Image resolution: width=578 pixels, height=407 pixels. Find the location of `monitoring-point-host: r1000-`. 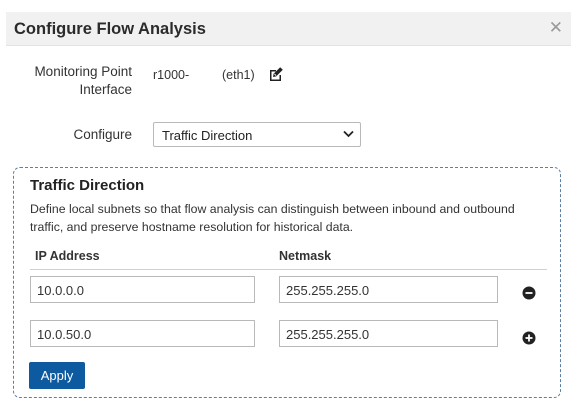

monitoring-point-host: r1000- is located at coordinates (171, 75).